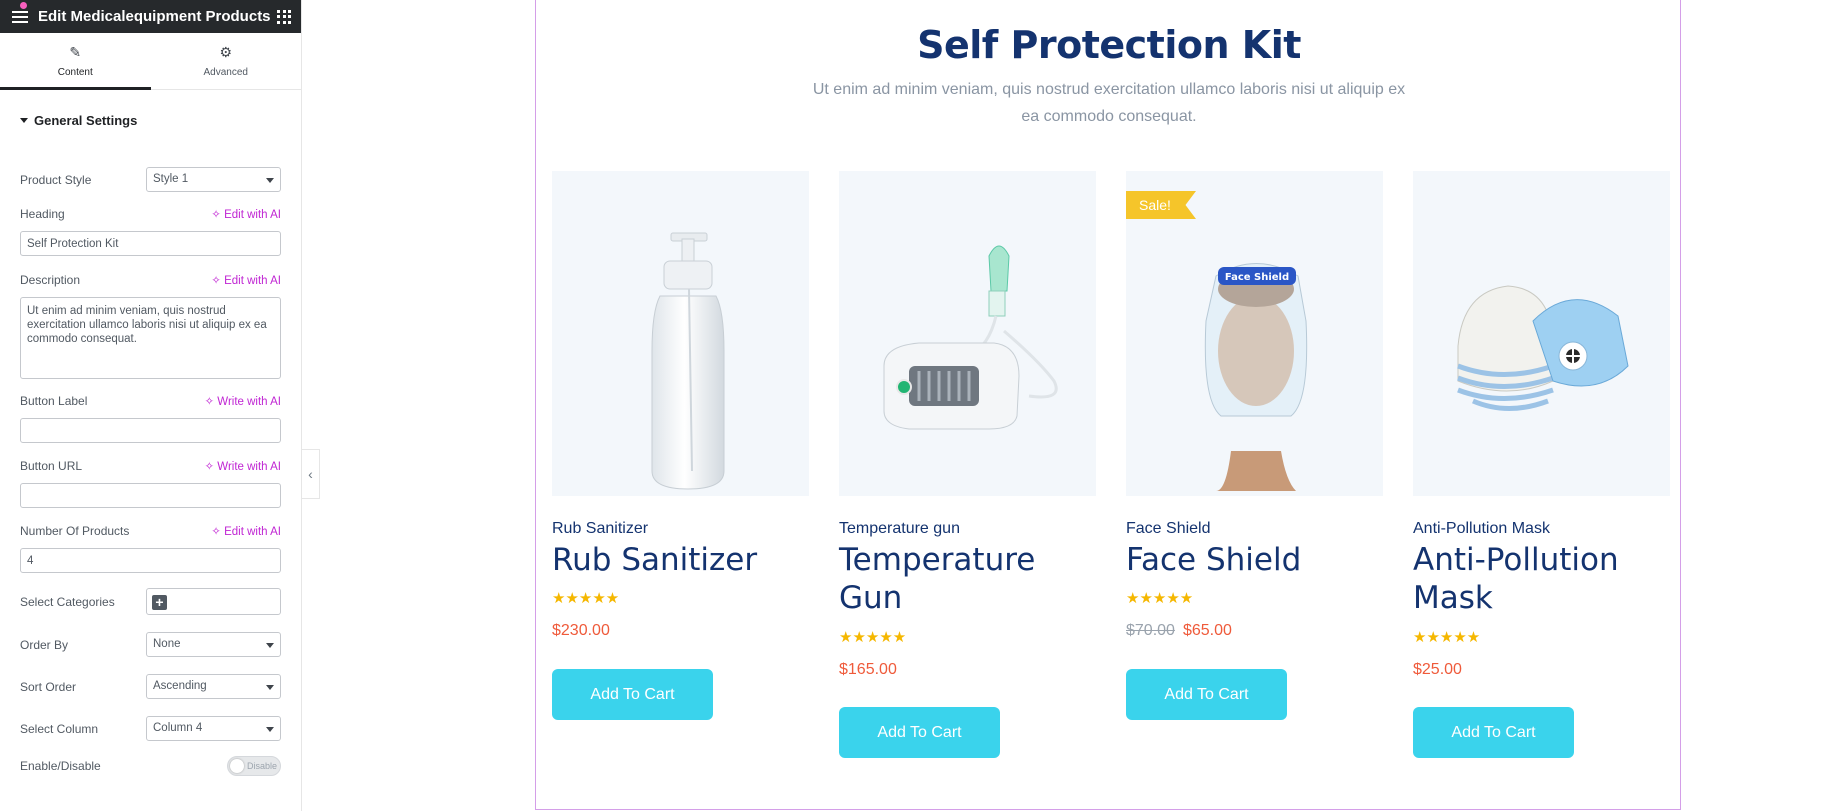 The width and height of the screenshot is (1823, 811). I want to click on button-url-control: Button URL ✧ Write with AI, so click(150, 485).